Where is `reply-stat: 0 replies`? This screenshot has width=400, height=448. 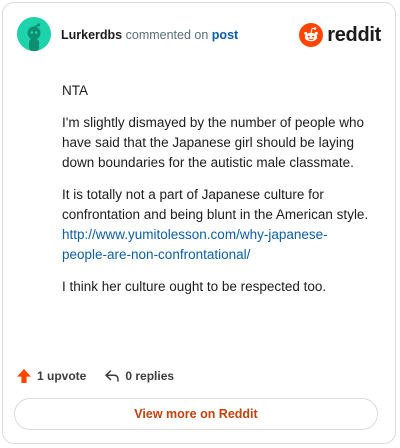 reply-stat: 0 replies is located at coordinates (139, 376).